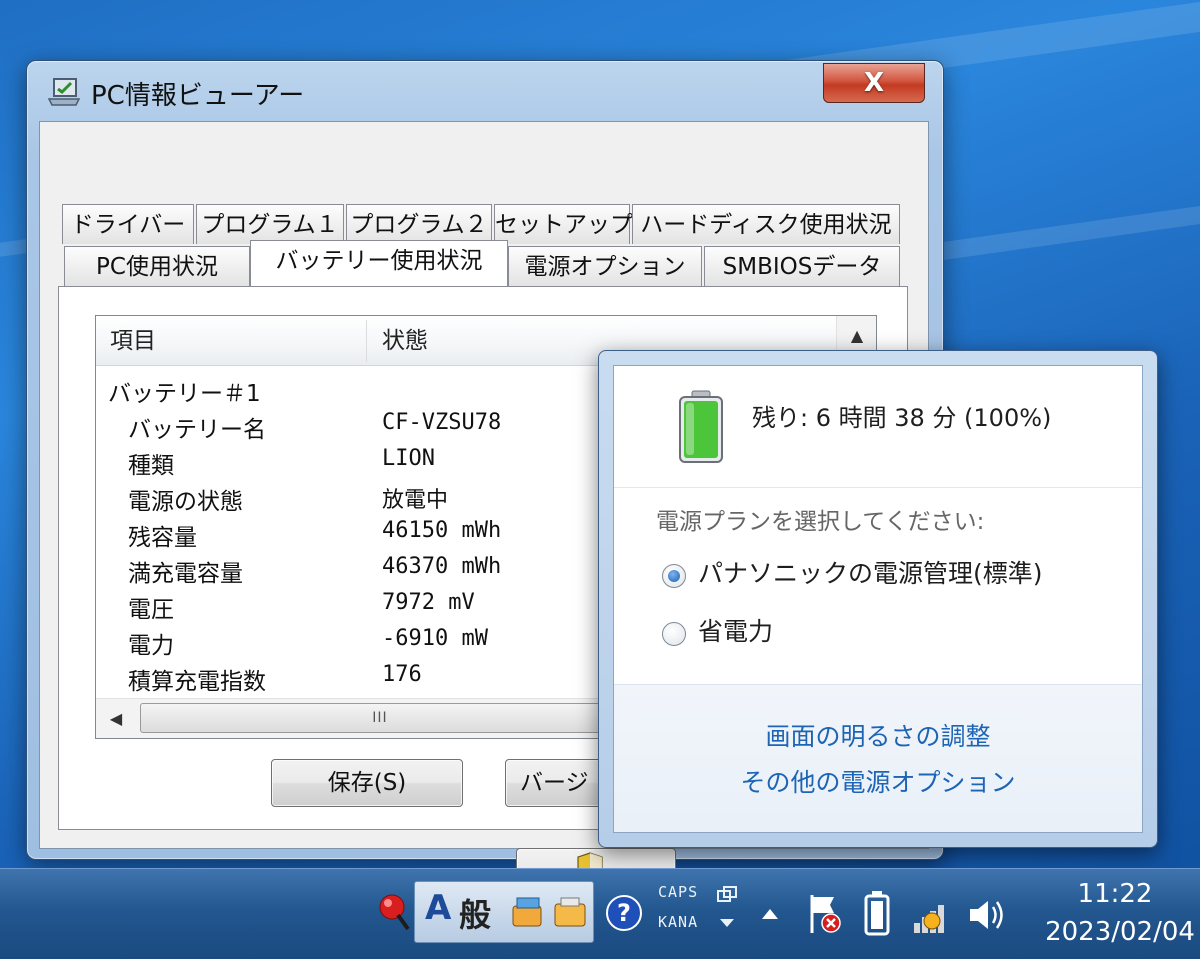  What do you see at coordinates (874, 83) in the screenshot?
I see `close-button: X` at bounding box center [874, 83].